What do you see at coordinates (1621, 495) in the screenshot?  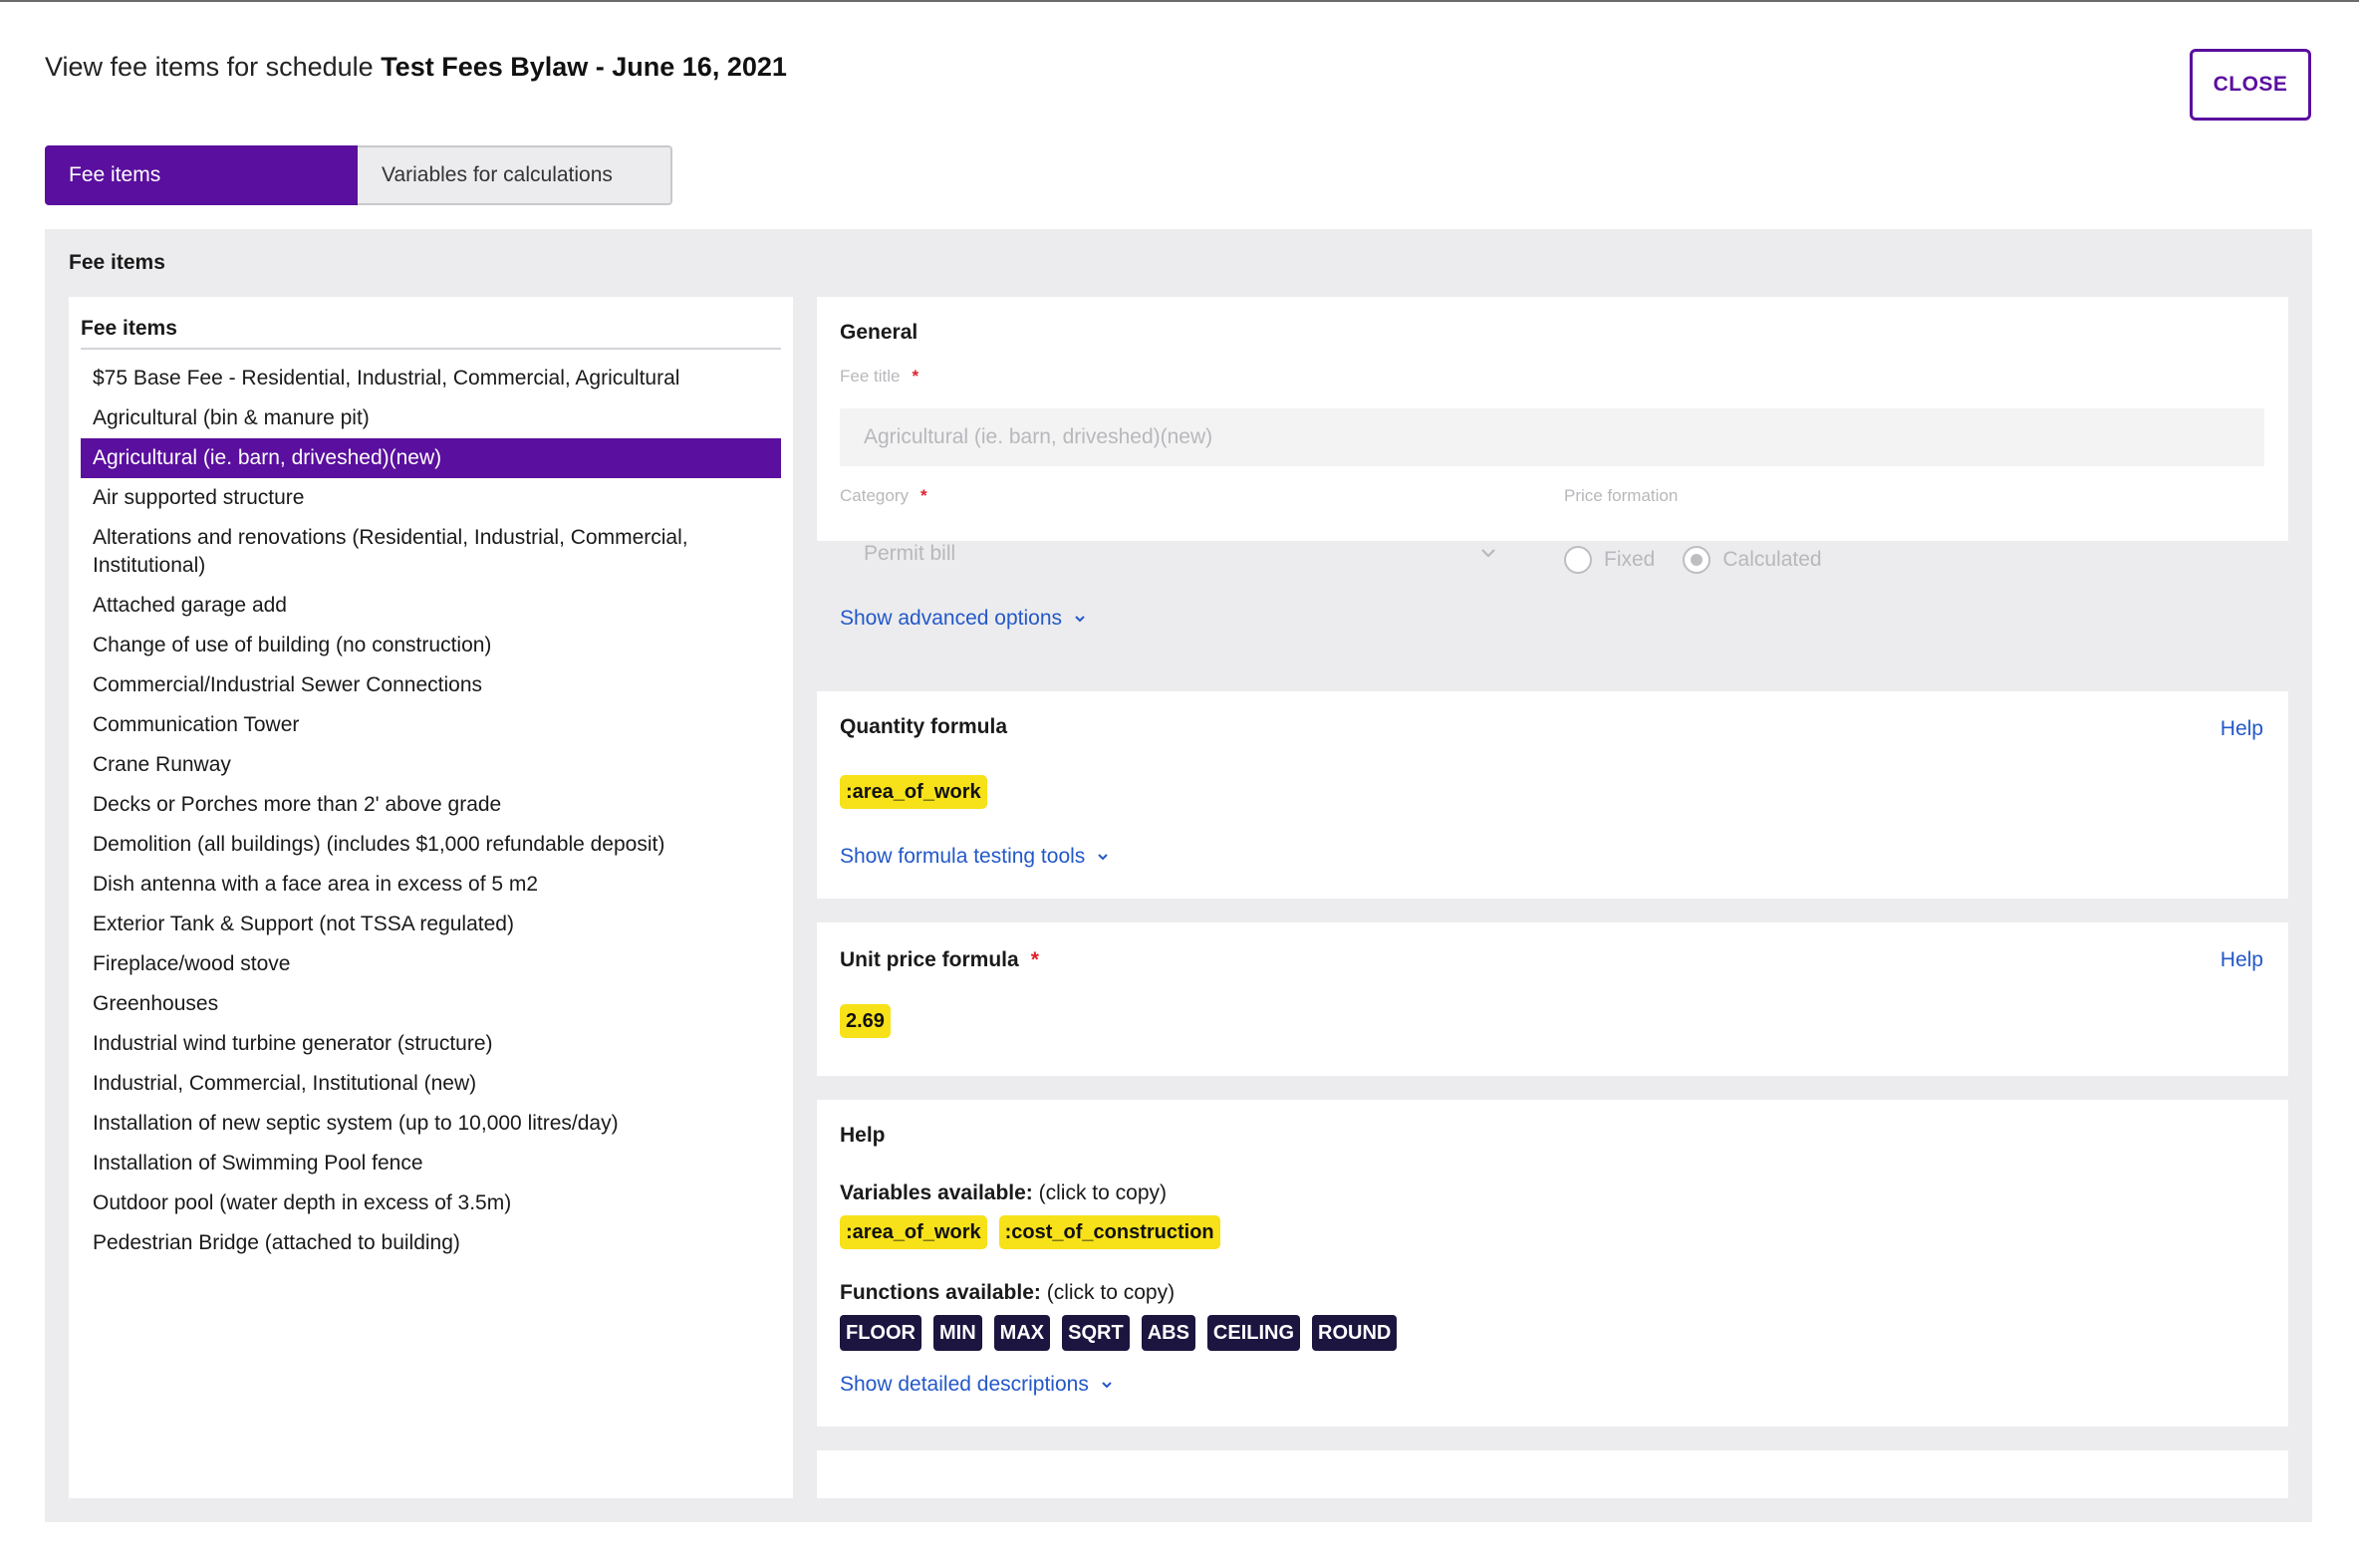 I see `price-formation-label: Price formation` at bounding box center [1621, 495].